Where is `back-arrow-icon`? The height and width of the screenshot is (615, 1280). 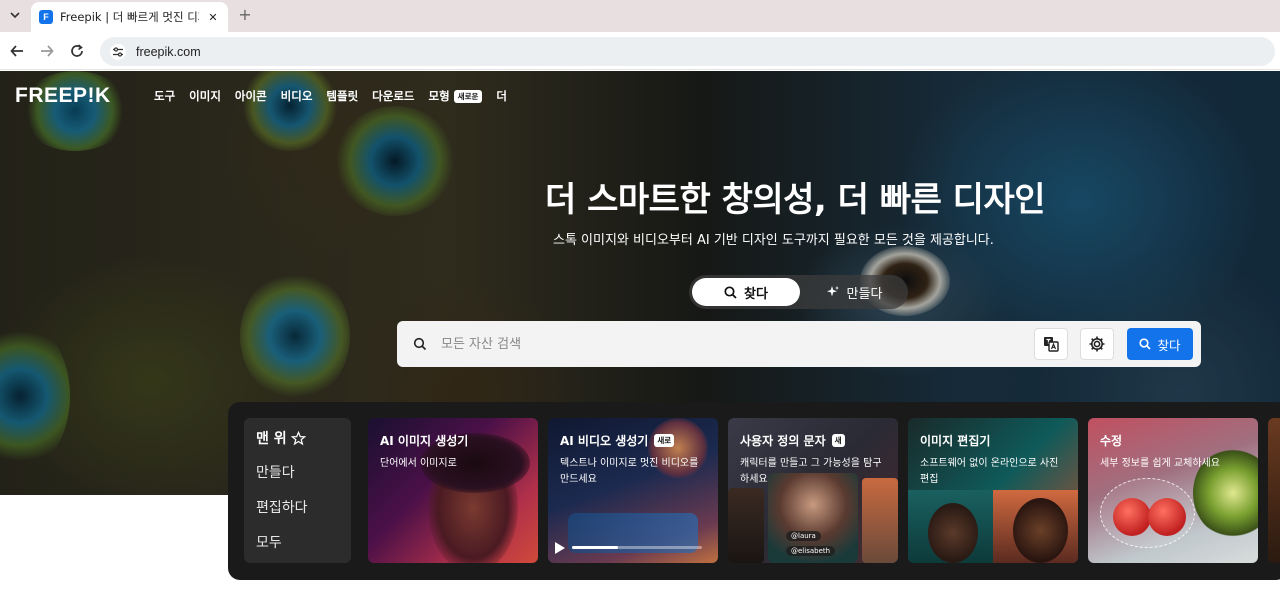
back-arrow-icon is located at coordinates (17, 51).